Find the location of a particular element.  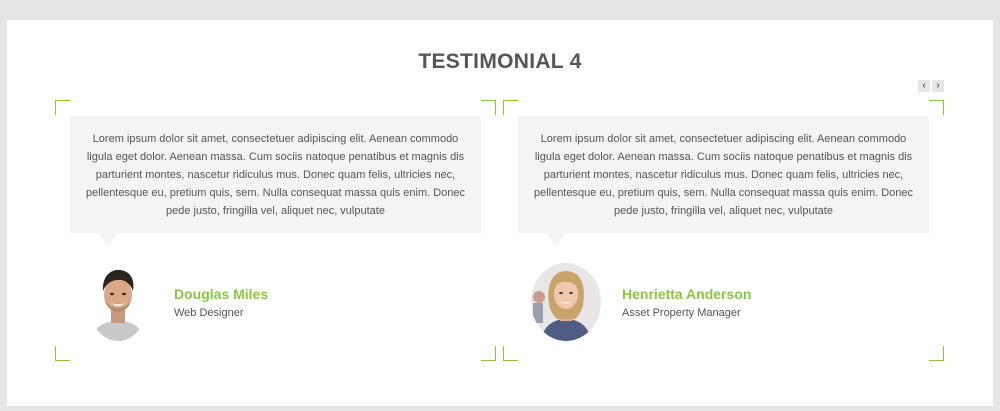

carousel-prev-button: ‹ is located at coordinates (924, 86).